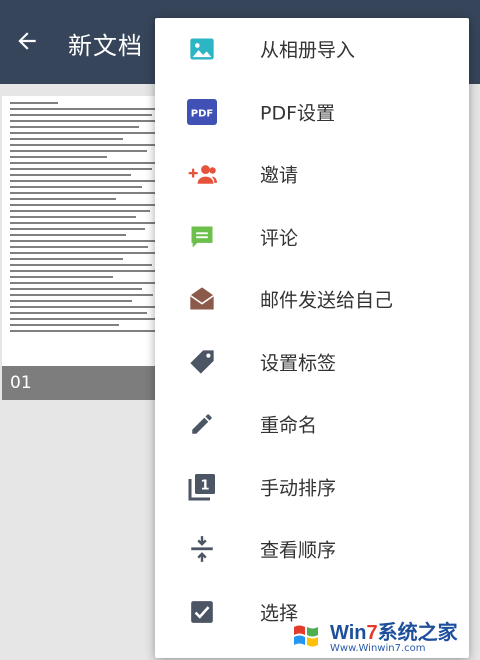 This screenshot has width=480, height=660. Describe the element at coordinates (298, 550) in the screenshot. I see `menu-item-label: 查看顺序` at that location.